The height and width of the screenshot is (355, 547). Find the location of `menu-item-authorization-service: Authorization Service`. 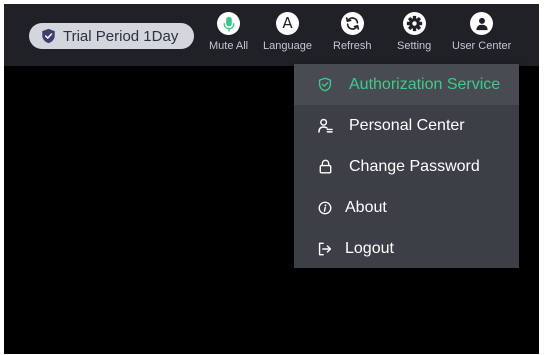

menu-item-authorization-service: Authorization Service is located at coordinates (406, 84).